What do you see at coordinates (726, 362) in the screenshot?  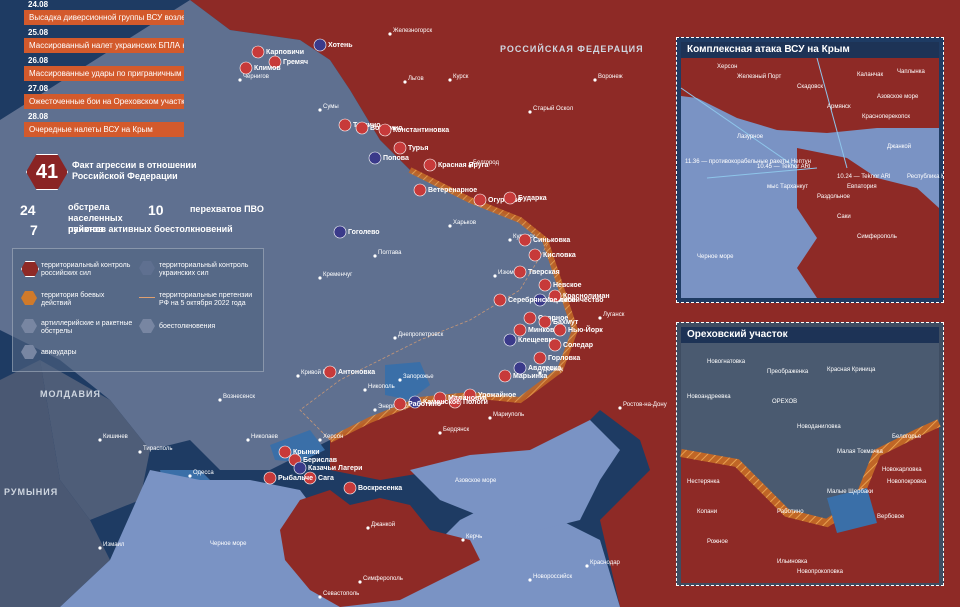 I see `inset-label: Новогнатовка` at bounding box center [726, 362].